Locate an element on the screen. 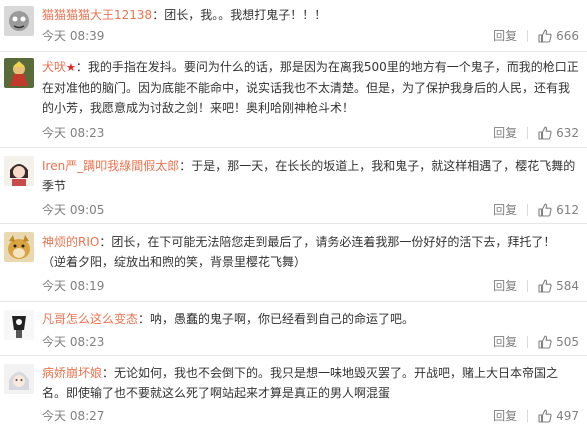 The height and width of the screenshot is (426, 587). like-button: 632 is located at coordinates (558, 133).